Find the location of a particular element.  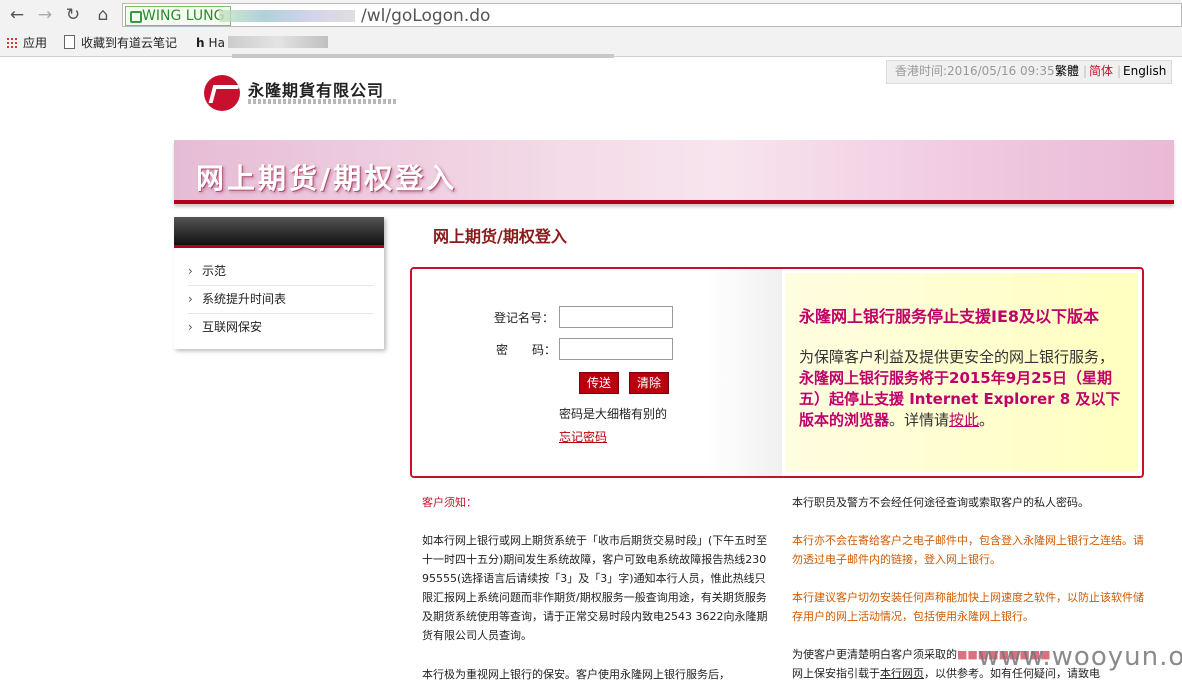

hk-time: 香港时间:2016/05/16 09:35 is located at coordinates (975, 71).